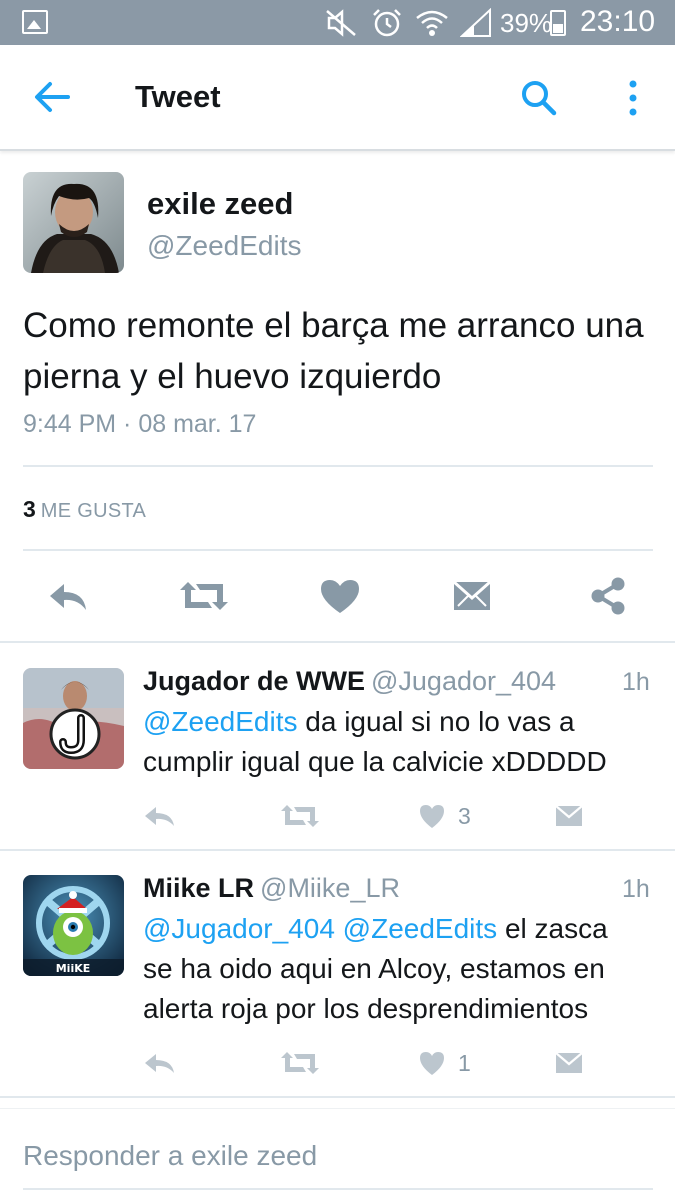  Describe the element at coordinates (387, 23) in the screenshot. I see `alarm-icon` at that location.